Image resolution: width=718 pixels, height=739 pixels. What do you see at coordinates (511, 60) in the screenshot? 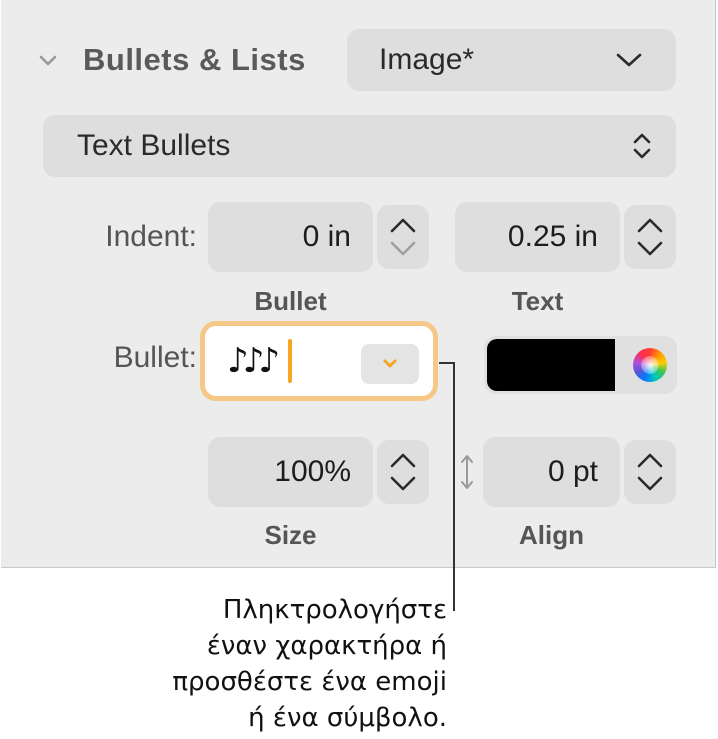
I see `list-style-popup: Image*` at bounding box center [511, 60].